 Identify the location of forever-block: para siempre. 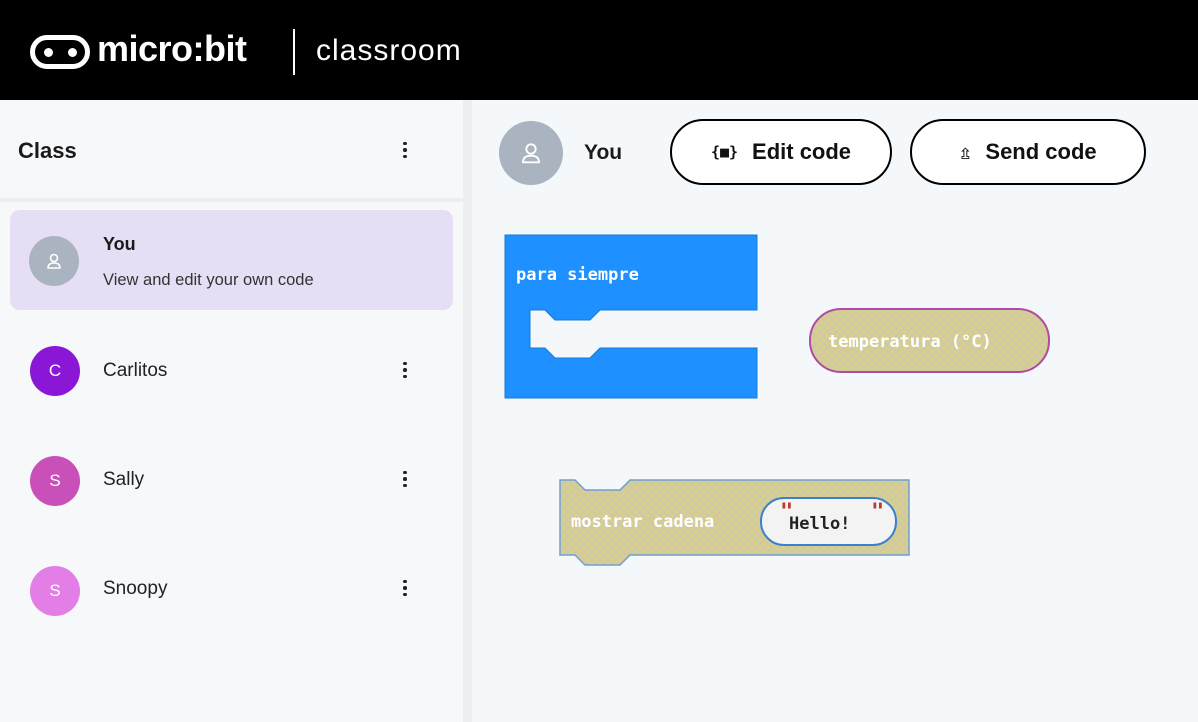
(631, 316).